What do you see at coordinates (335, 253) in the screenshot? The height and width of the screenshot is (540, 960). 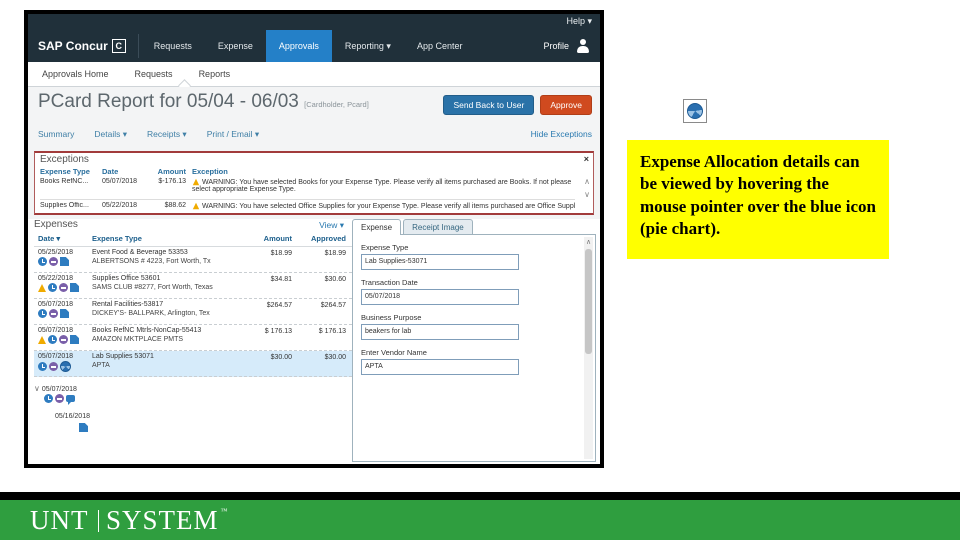 I see `expense-approved: $18.99` at bounding box center [335, 253].